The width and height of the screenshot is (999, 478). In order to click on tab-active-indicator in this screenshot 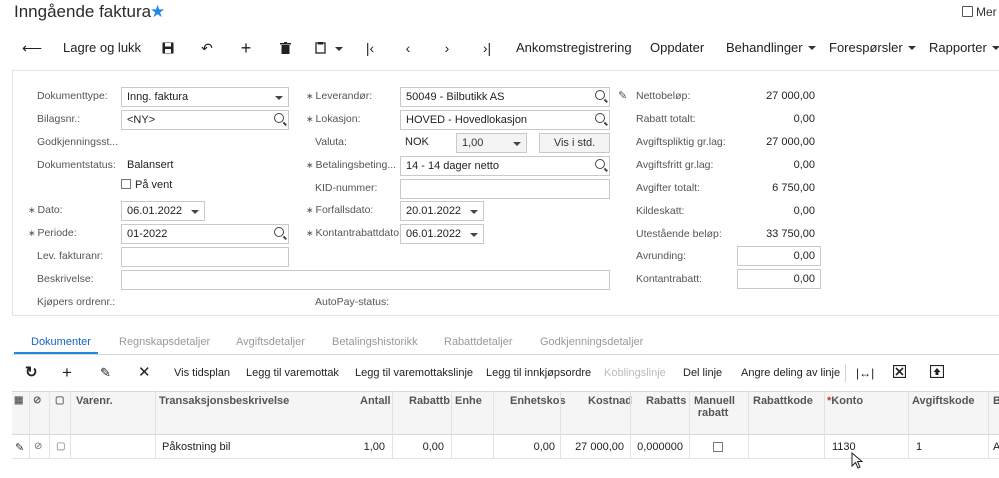, I will do `click(56, 353)`.